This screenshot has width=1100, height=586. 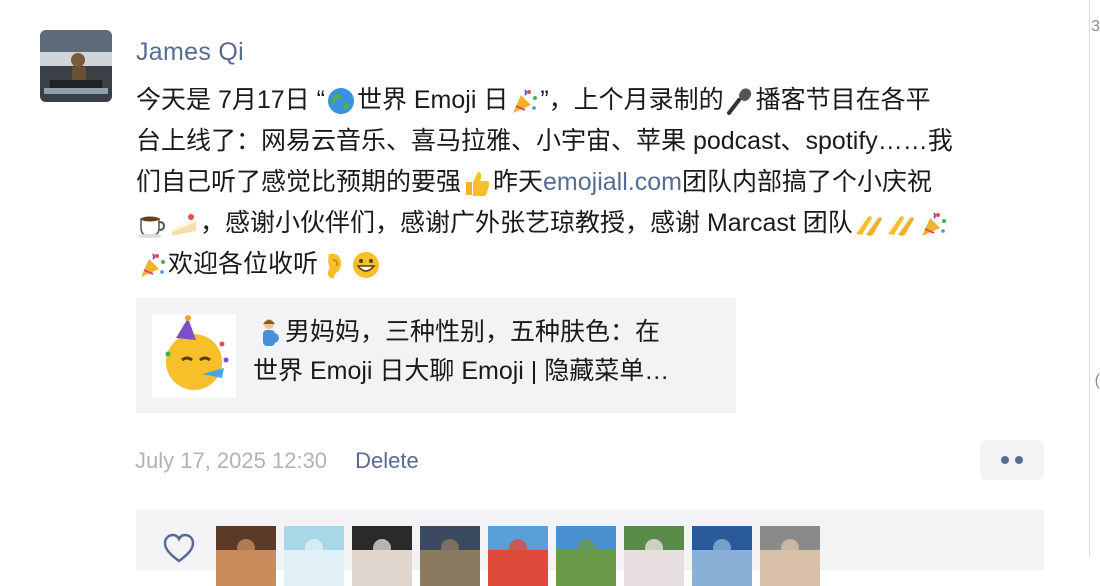 I want to click on delete-button: Delete, so click(x=387, y=460).